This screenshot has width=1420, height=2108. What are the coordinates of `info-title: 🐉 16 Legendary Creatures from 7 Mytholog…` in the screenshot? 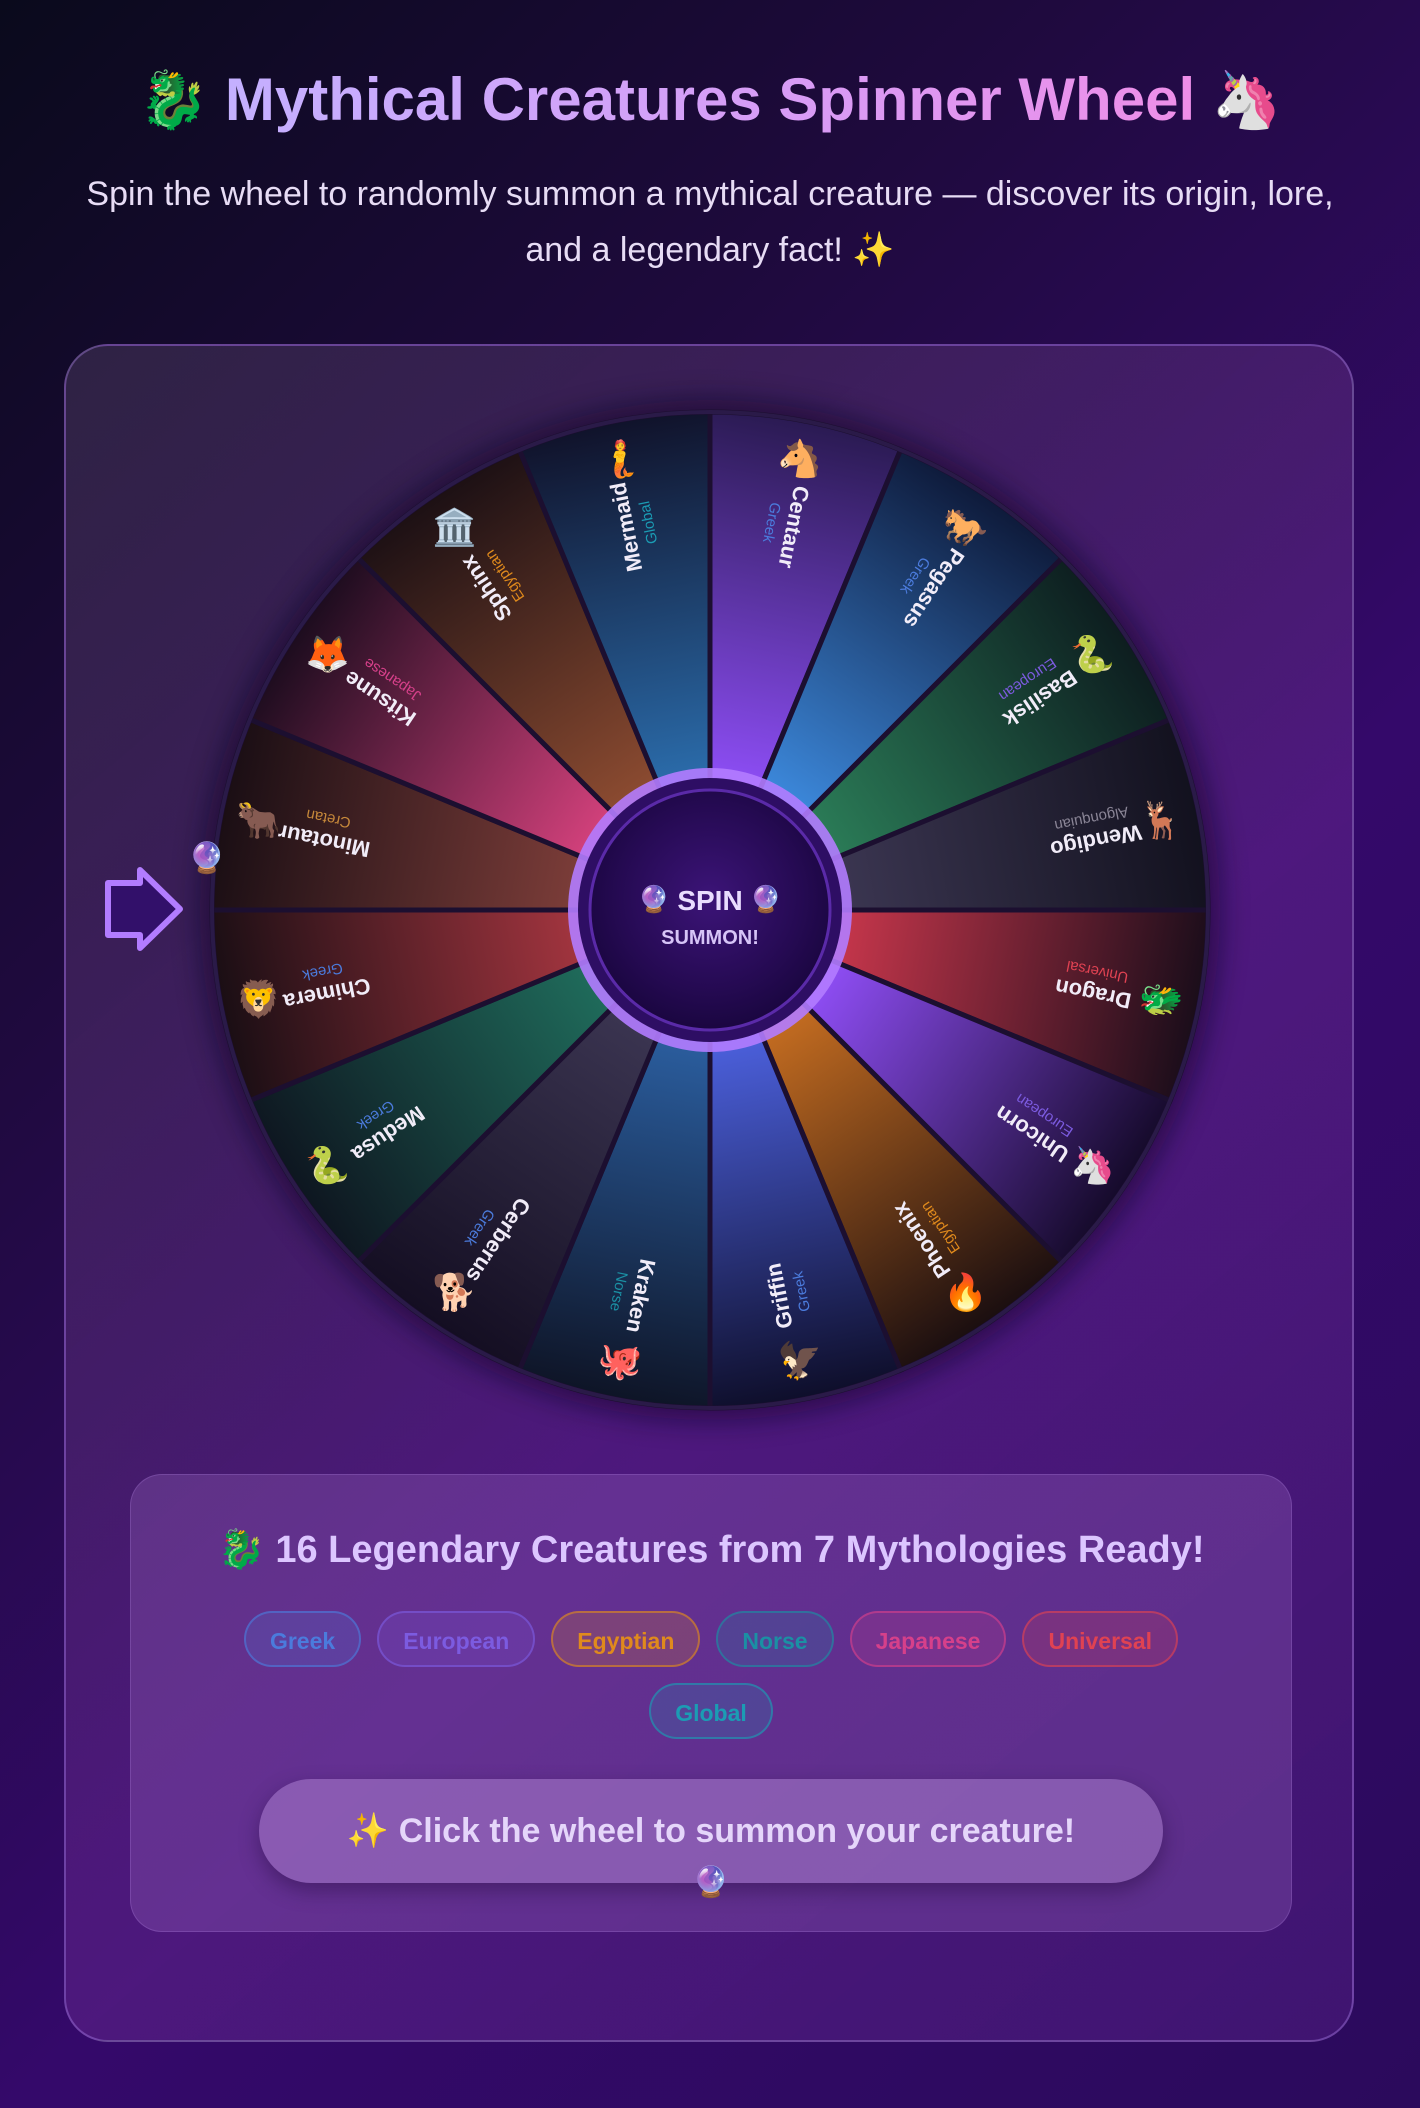 It's located at (711, 1550).